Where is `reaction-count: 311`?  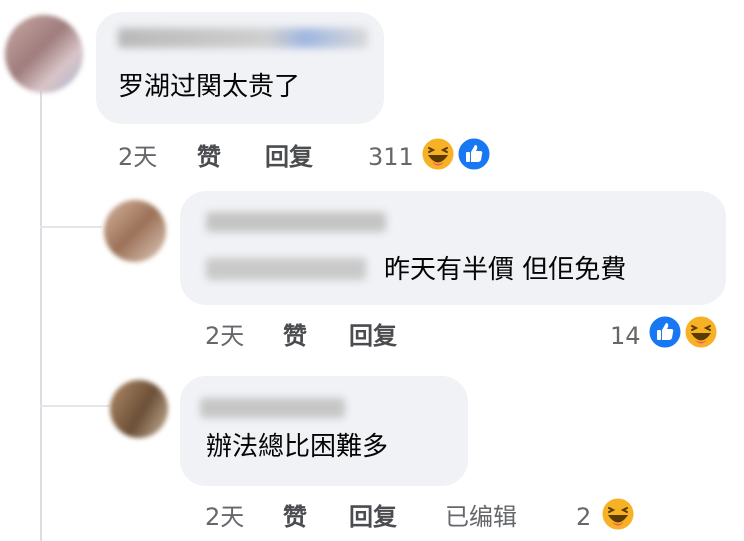 reaction-count: 311 is located at coordinates (391, 157).